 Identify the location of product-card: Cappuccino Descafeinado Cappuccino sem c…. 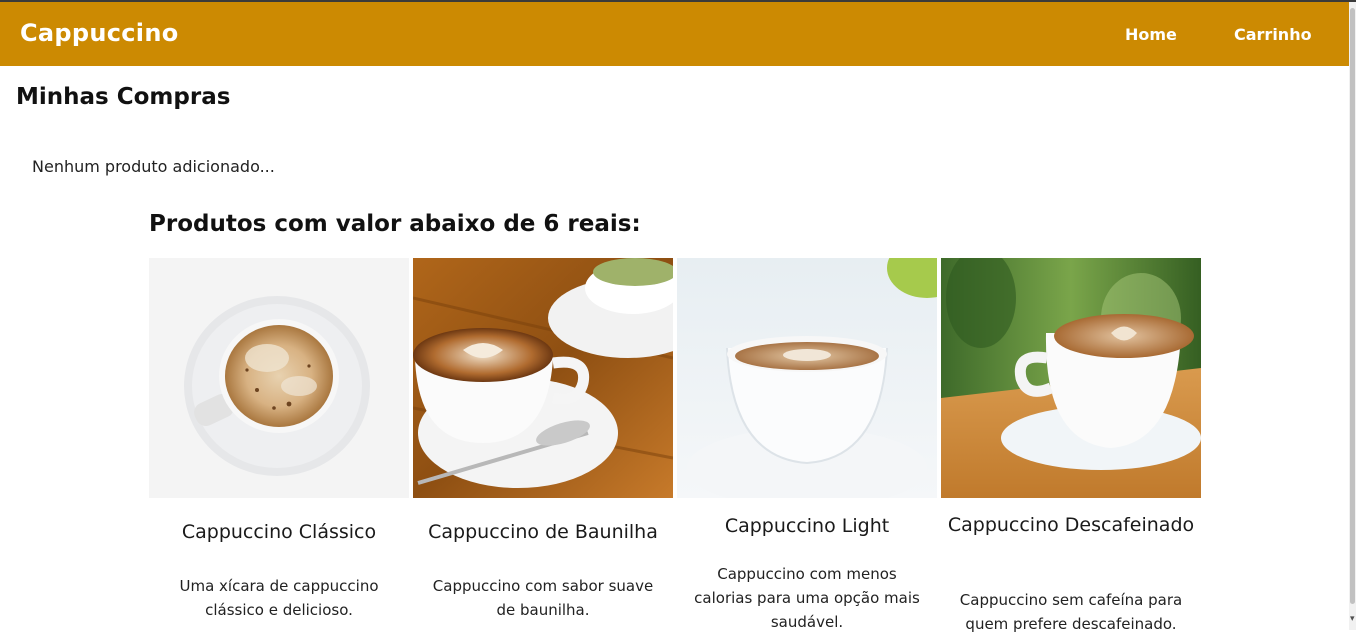
(1071, 448).